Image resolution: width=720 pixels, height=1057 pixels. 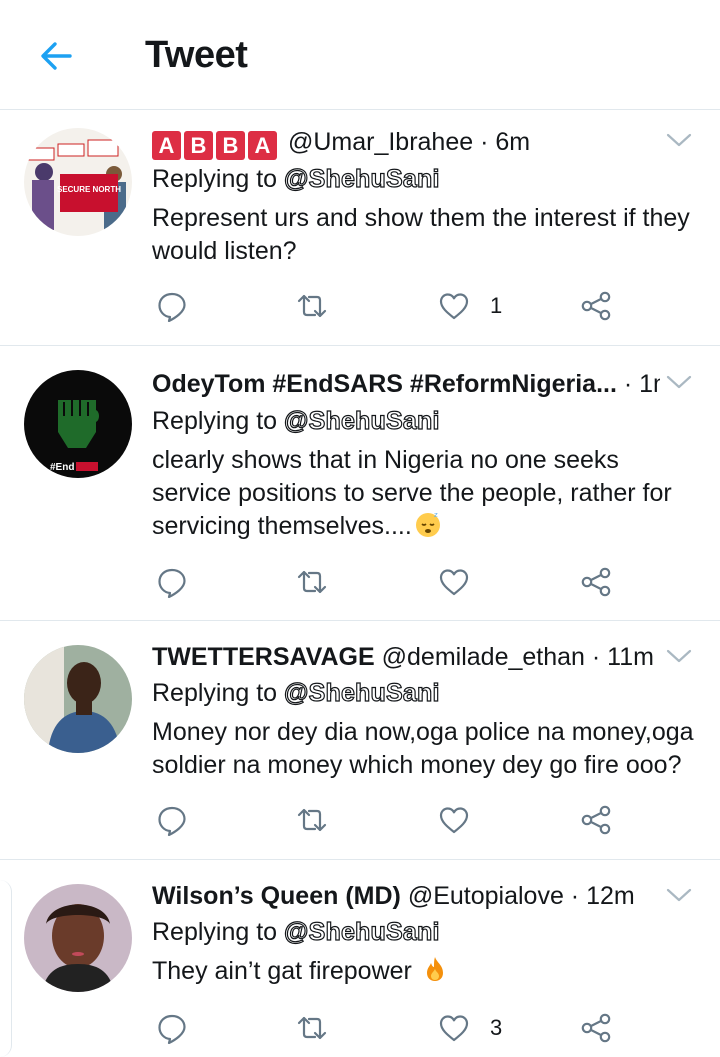 I want to click on tweet-header: ABBA @Umar_Ibrahee · 6m, so click(x=406, y=142).